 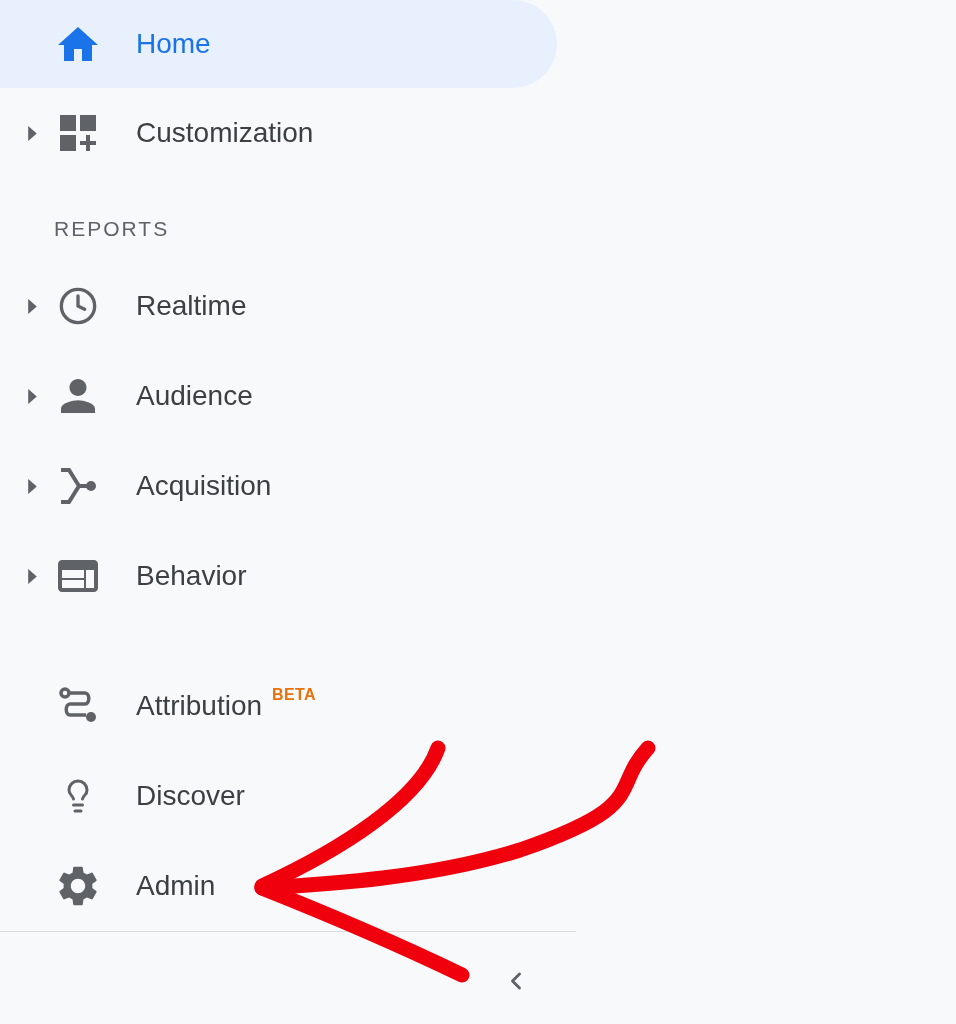 What do you see at coordinates (278, 886) in the screenshot?
I see `nav-item: Admin` at bounding box center [278, 886].